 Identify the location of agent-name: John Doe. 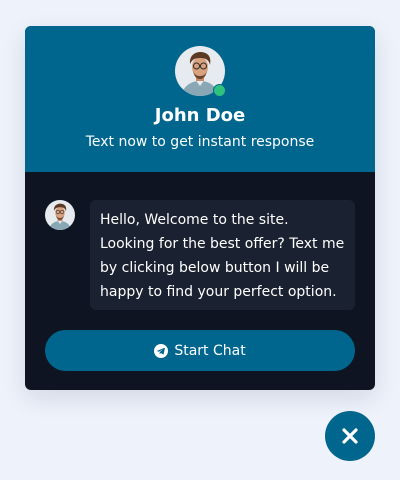
(200, 115).